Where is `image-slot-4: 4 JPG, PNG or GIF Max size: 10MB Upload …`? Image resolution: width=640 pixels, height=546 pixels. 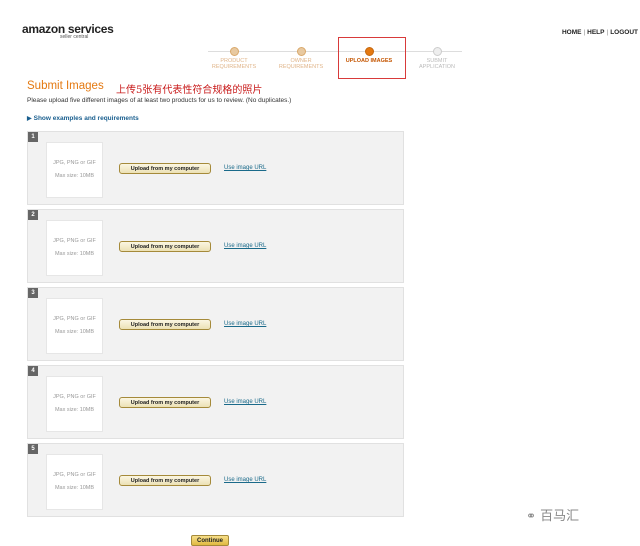
image-slot-4: 4 JPG, PNG or GIF Max size: 10MB Upload … is located at coordinates (215, 402).